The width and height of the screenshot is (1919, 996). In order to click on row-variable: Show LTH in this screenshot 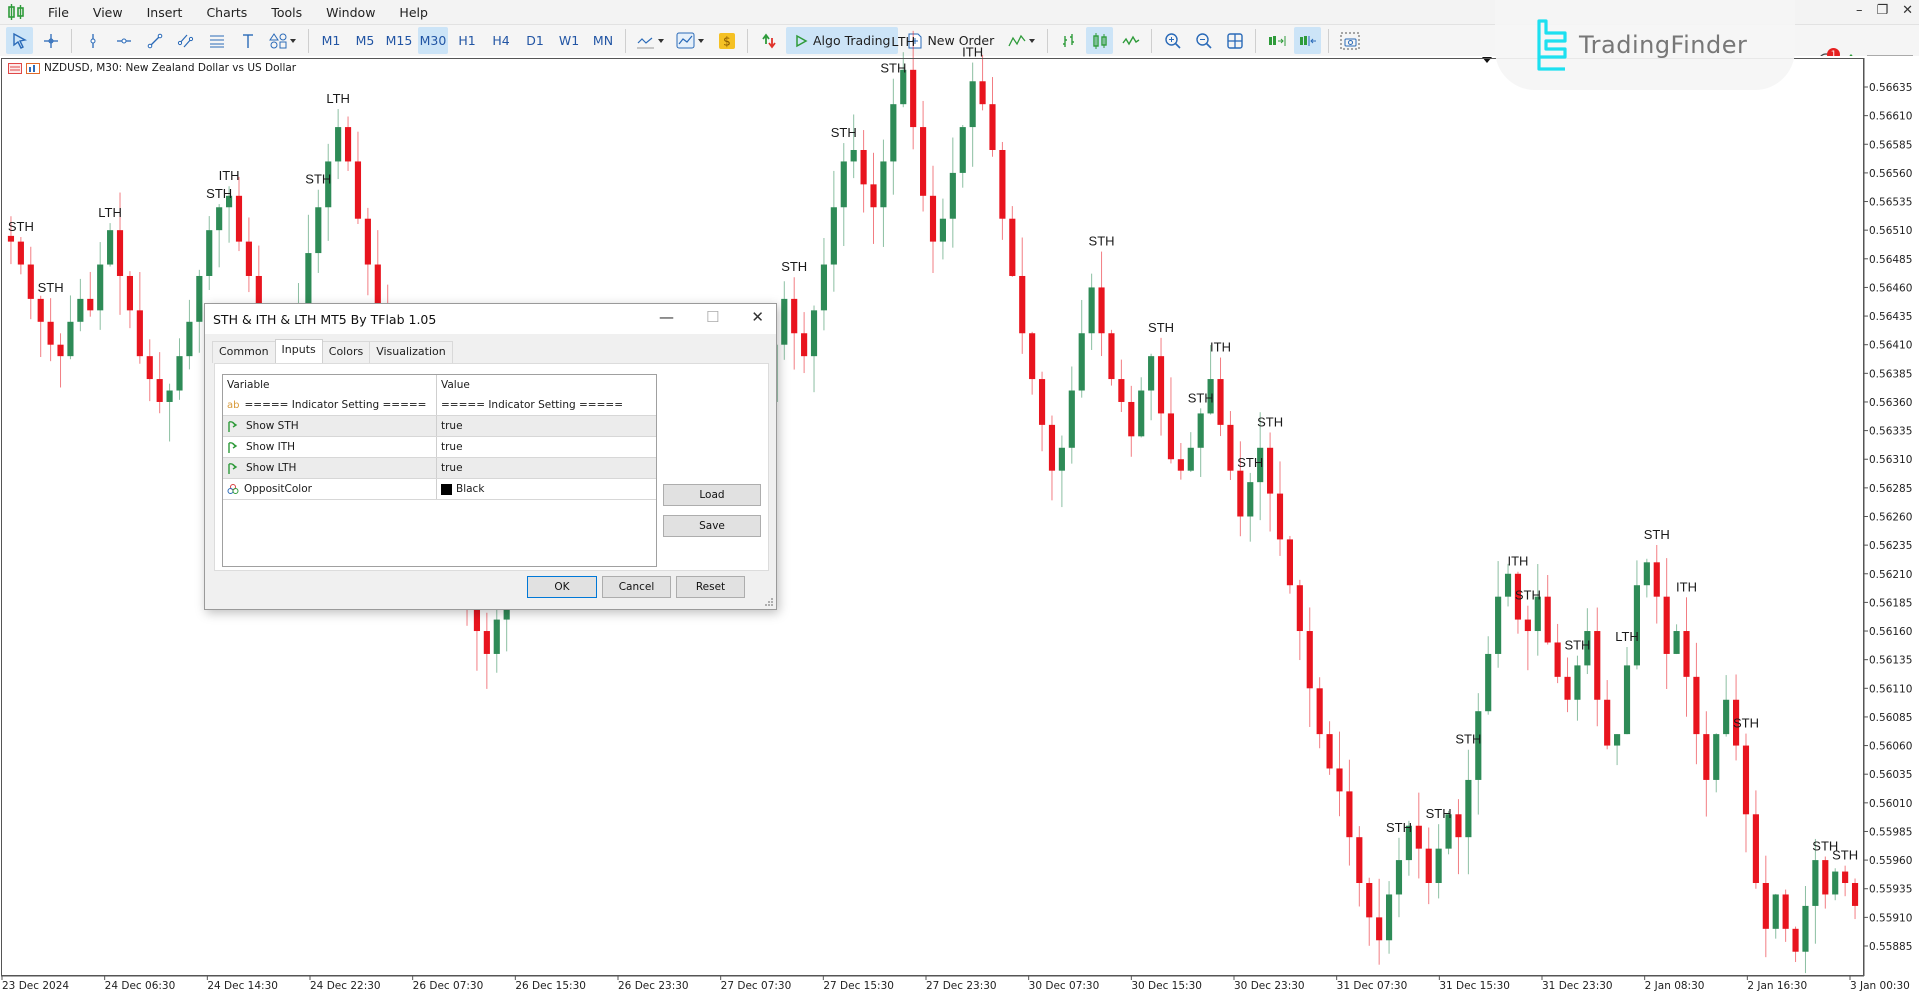, I will do `click(271, 468)`.